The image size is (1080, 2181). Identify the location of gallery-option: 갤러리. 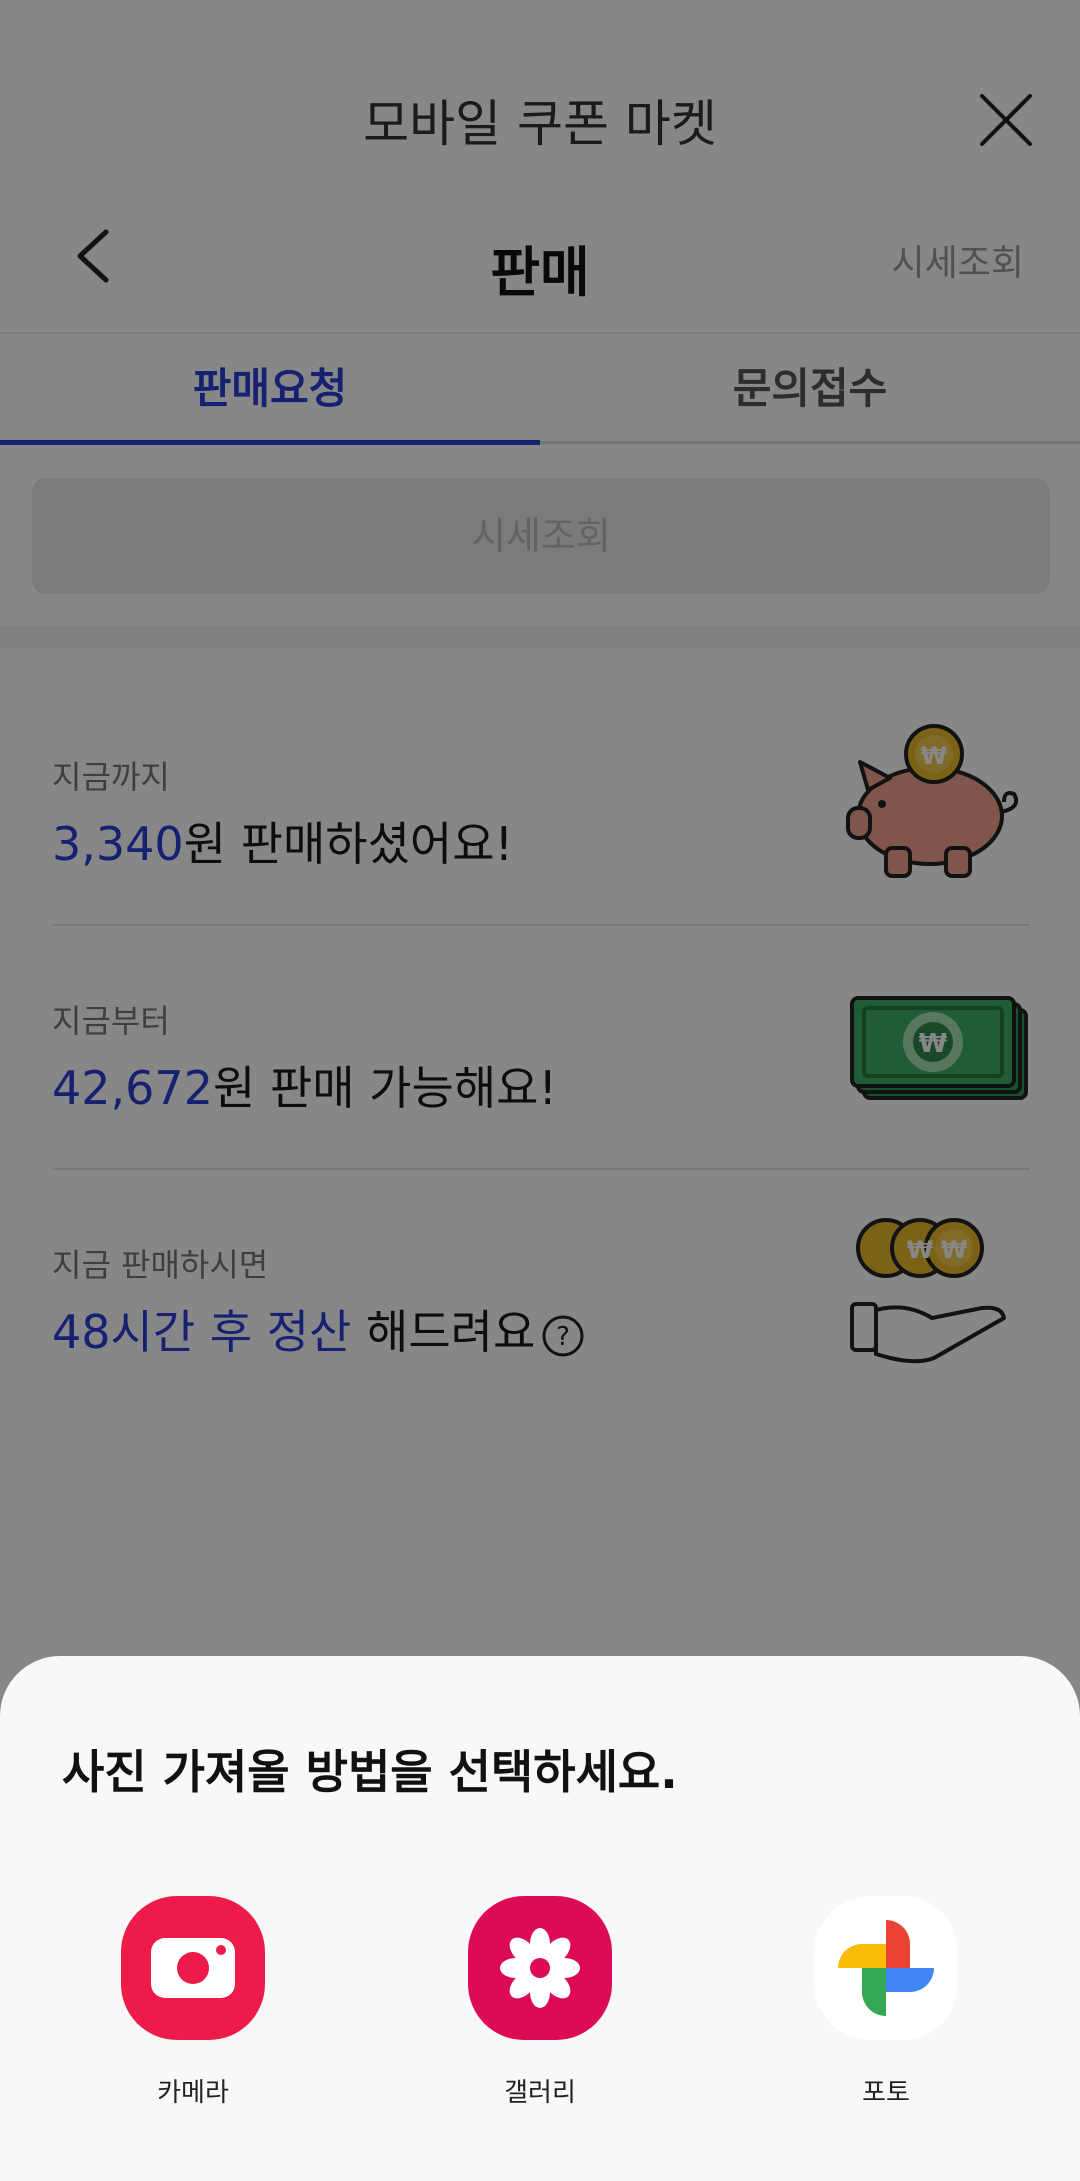
(540, 2011).